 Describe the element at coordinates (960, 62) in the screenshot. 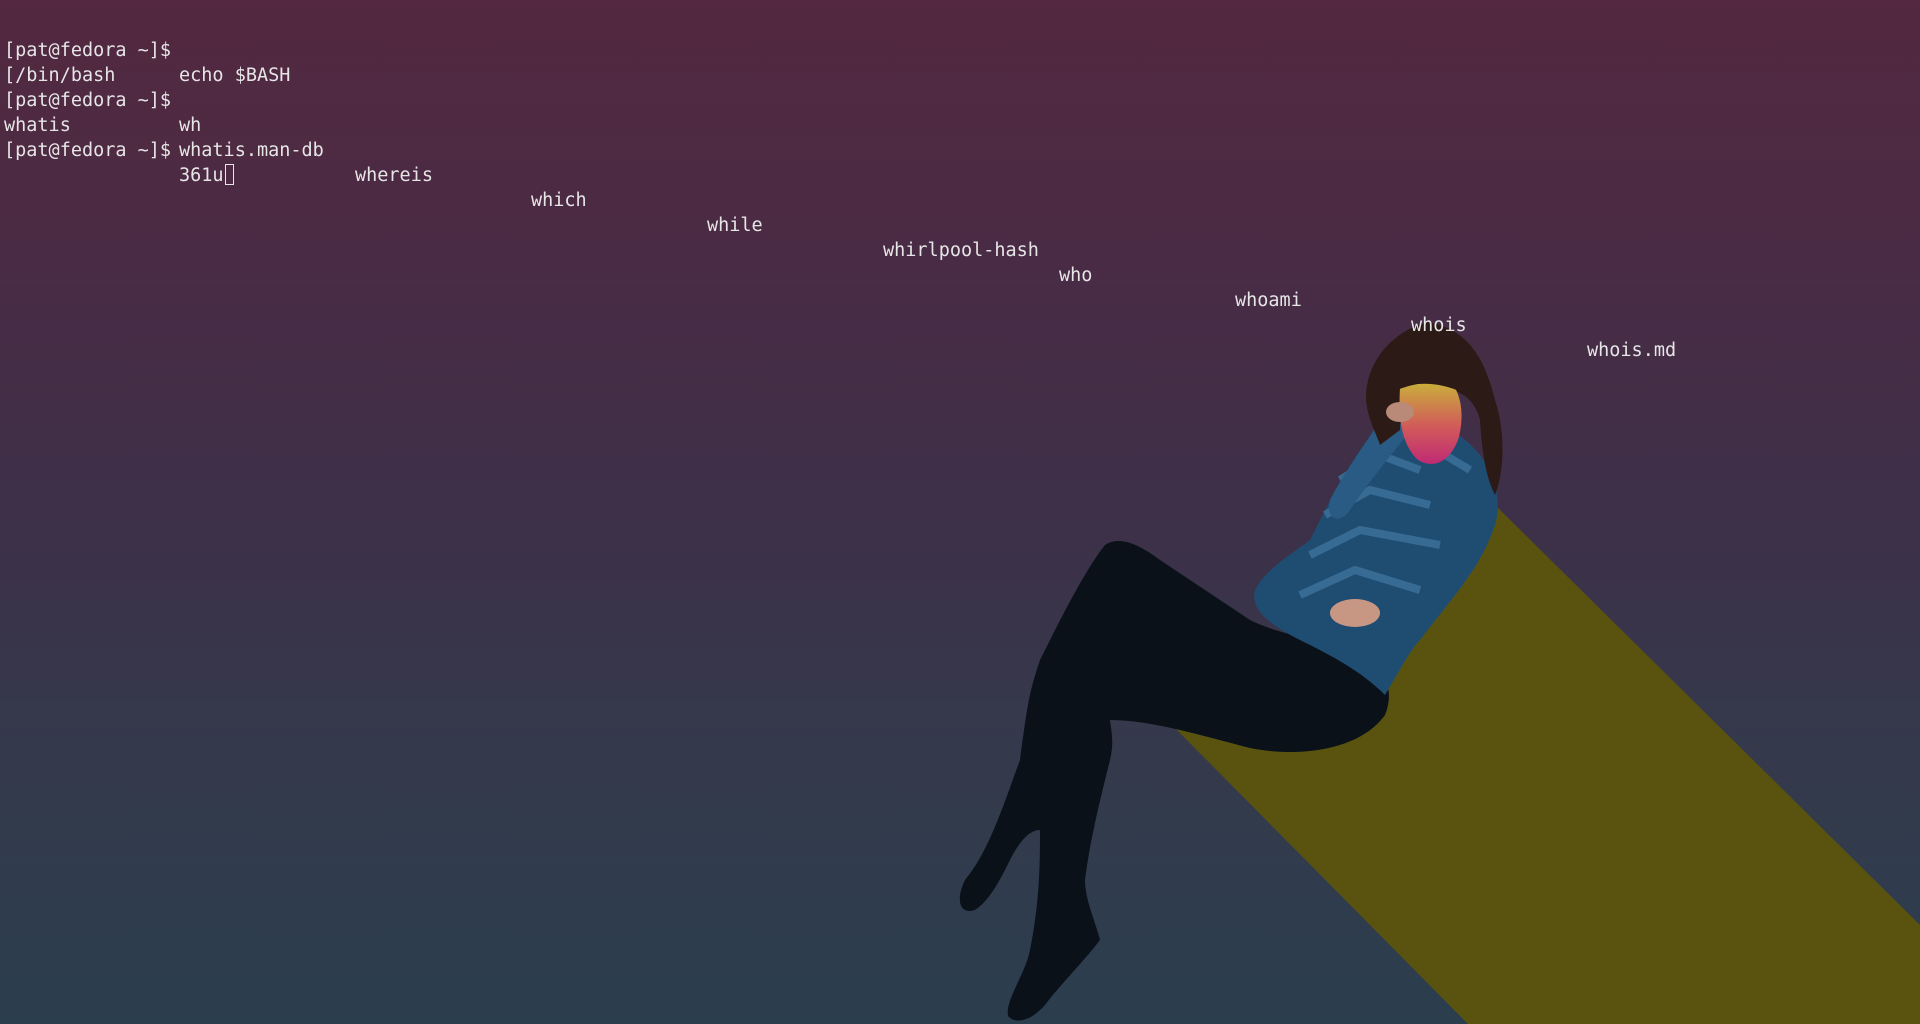

I see `terminal-line-output: [/bin/bash` at that location.